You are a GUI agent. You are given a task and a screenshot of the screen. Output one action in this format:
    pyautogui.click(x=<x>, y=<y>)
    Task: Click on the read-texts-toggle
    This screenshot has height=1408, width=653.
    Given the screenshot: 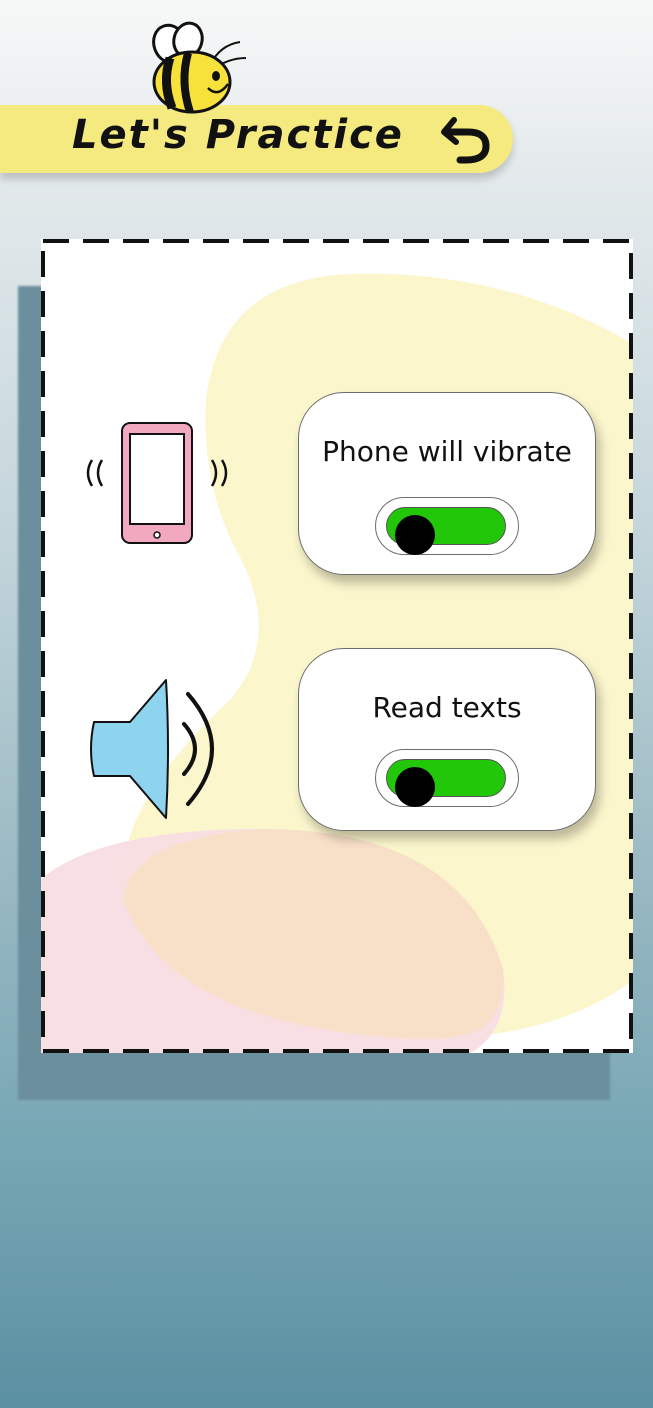 What is the action you would take?
    pyautogui.click(x=447, y=778)
    